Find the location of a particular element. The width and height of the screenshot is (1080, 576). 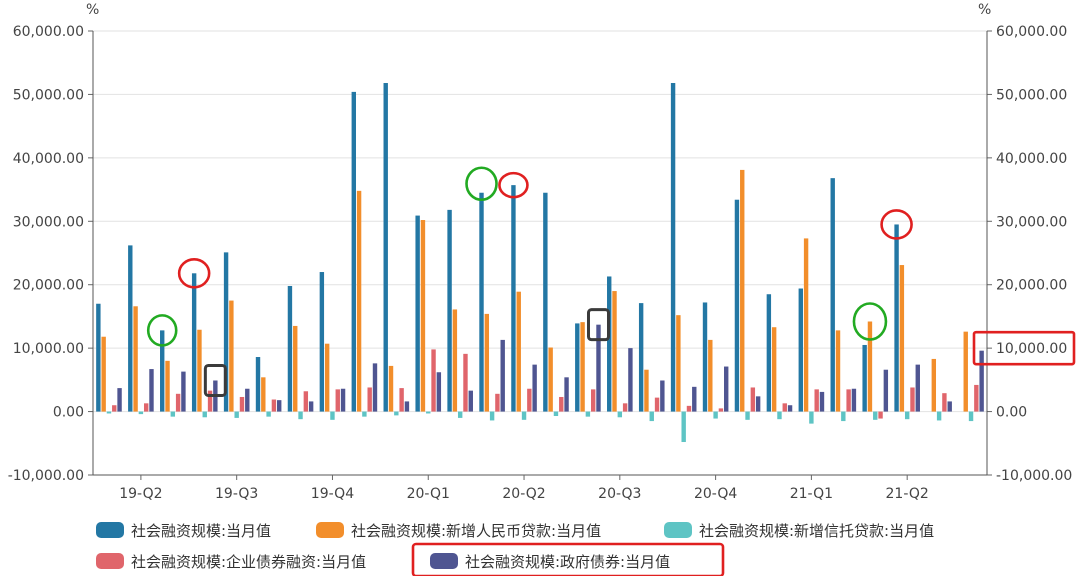

x-tick-label: 20-Q2 is located at coordinates (523, 494).